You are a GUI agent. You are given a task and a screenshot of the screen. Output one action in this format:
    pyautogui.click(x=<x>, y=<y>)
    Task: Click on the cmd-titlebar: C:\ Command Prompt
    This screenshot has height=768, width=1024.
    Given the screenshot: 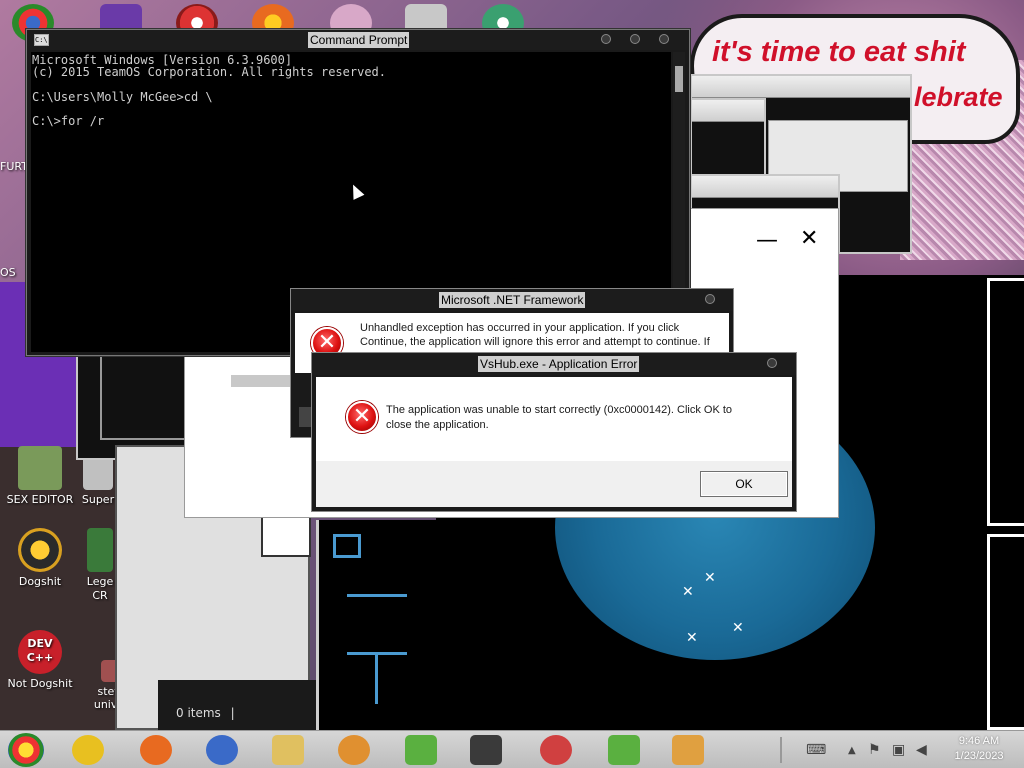 What is the action you would take?
    pyautogui.click(x=358, y=40)
    